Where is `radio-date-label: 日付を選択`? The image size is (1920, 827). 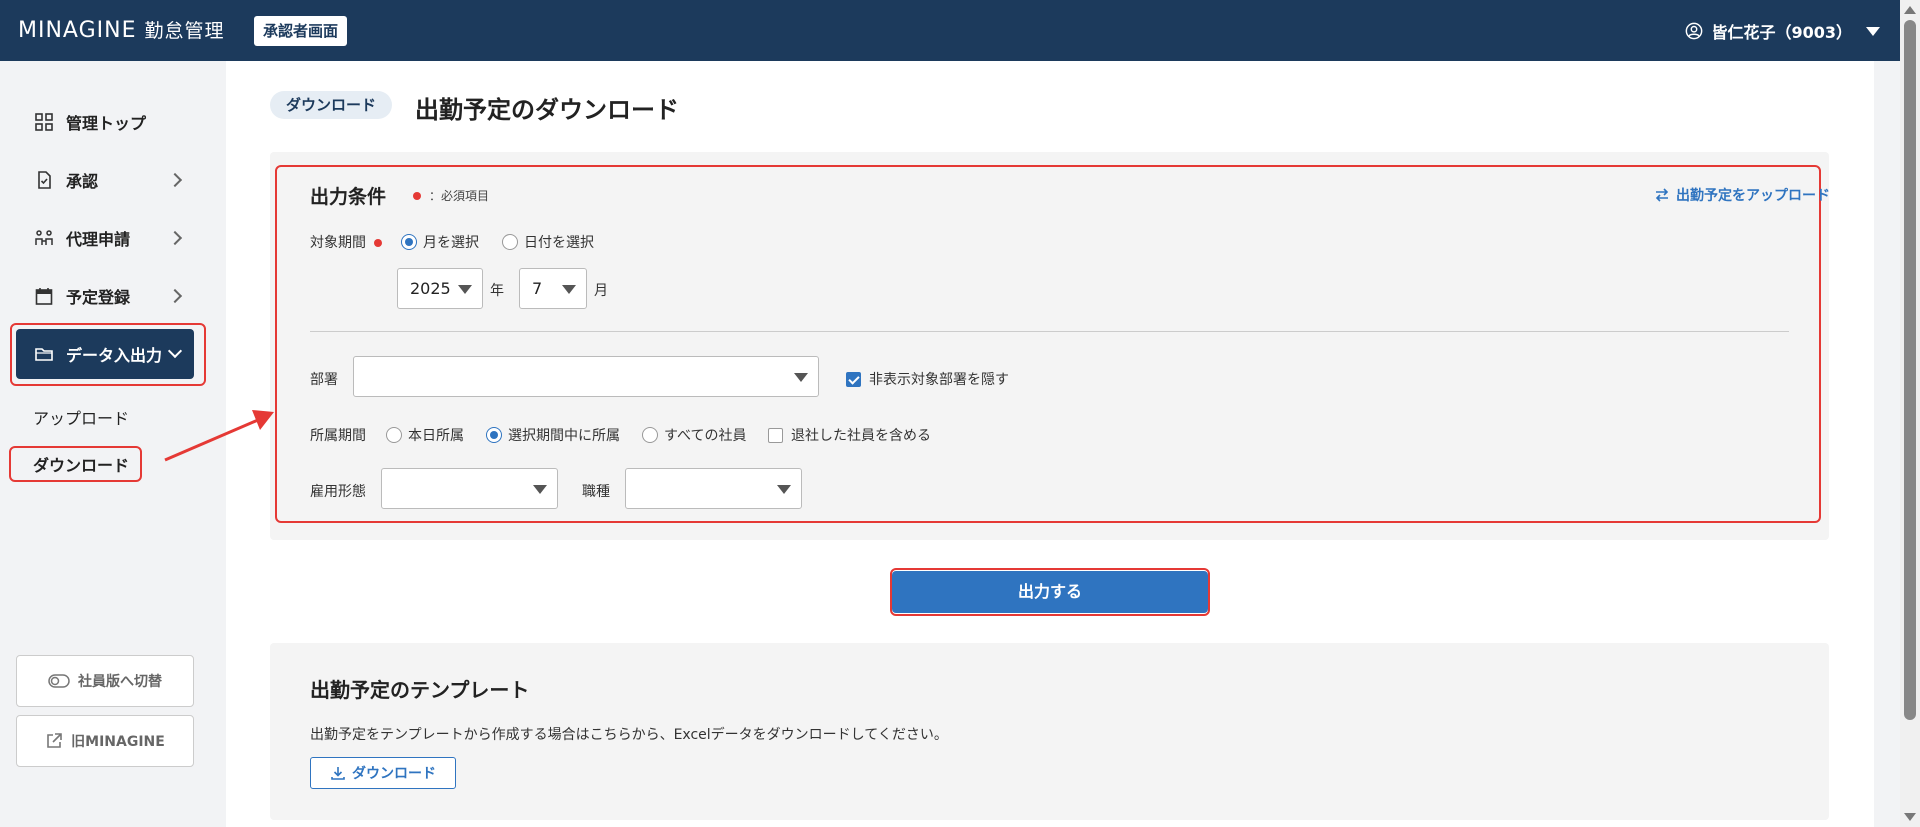
radio-date-label: 日付を選択 is located at coordinates (559, 243).